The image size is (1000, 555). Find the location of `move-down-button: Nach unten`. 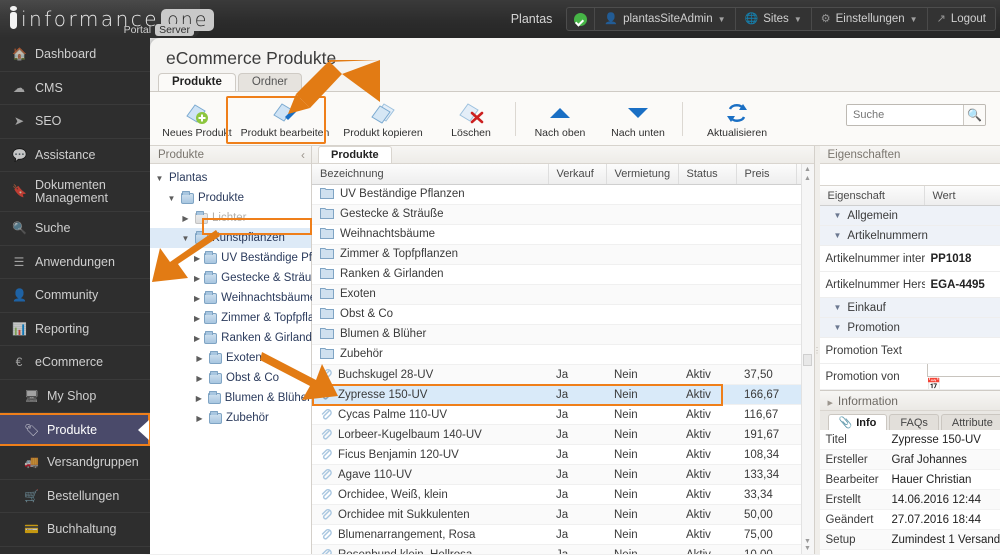

move-down-button: Nach unten is located at coordinates (638, 118).